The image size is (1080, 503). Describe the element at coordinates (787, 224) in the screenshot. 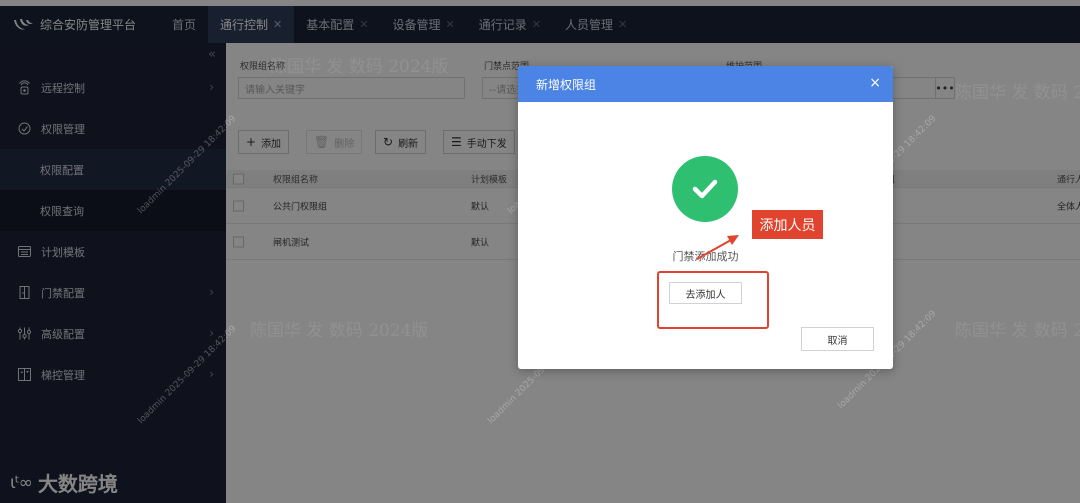

I see `annotation-label: 添加人员` at that location.